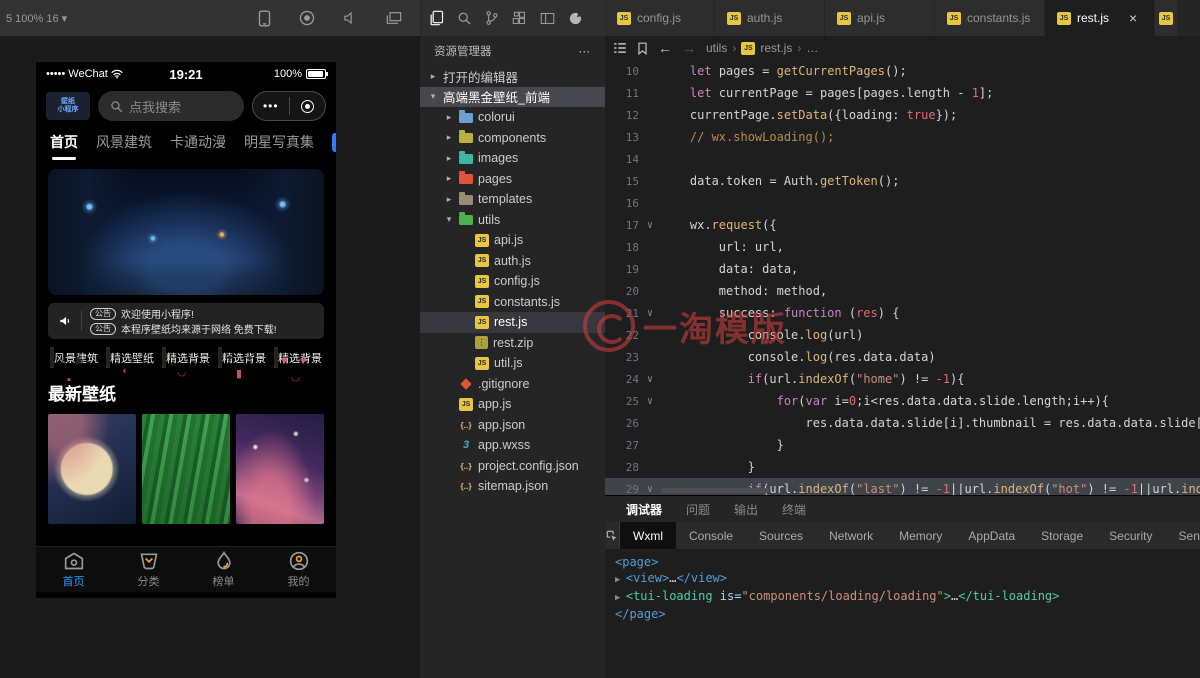  I want to click on inspect-element-icon, so click(612, 535).